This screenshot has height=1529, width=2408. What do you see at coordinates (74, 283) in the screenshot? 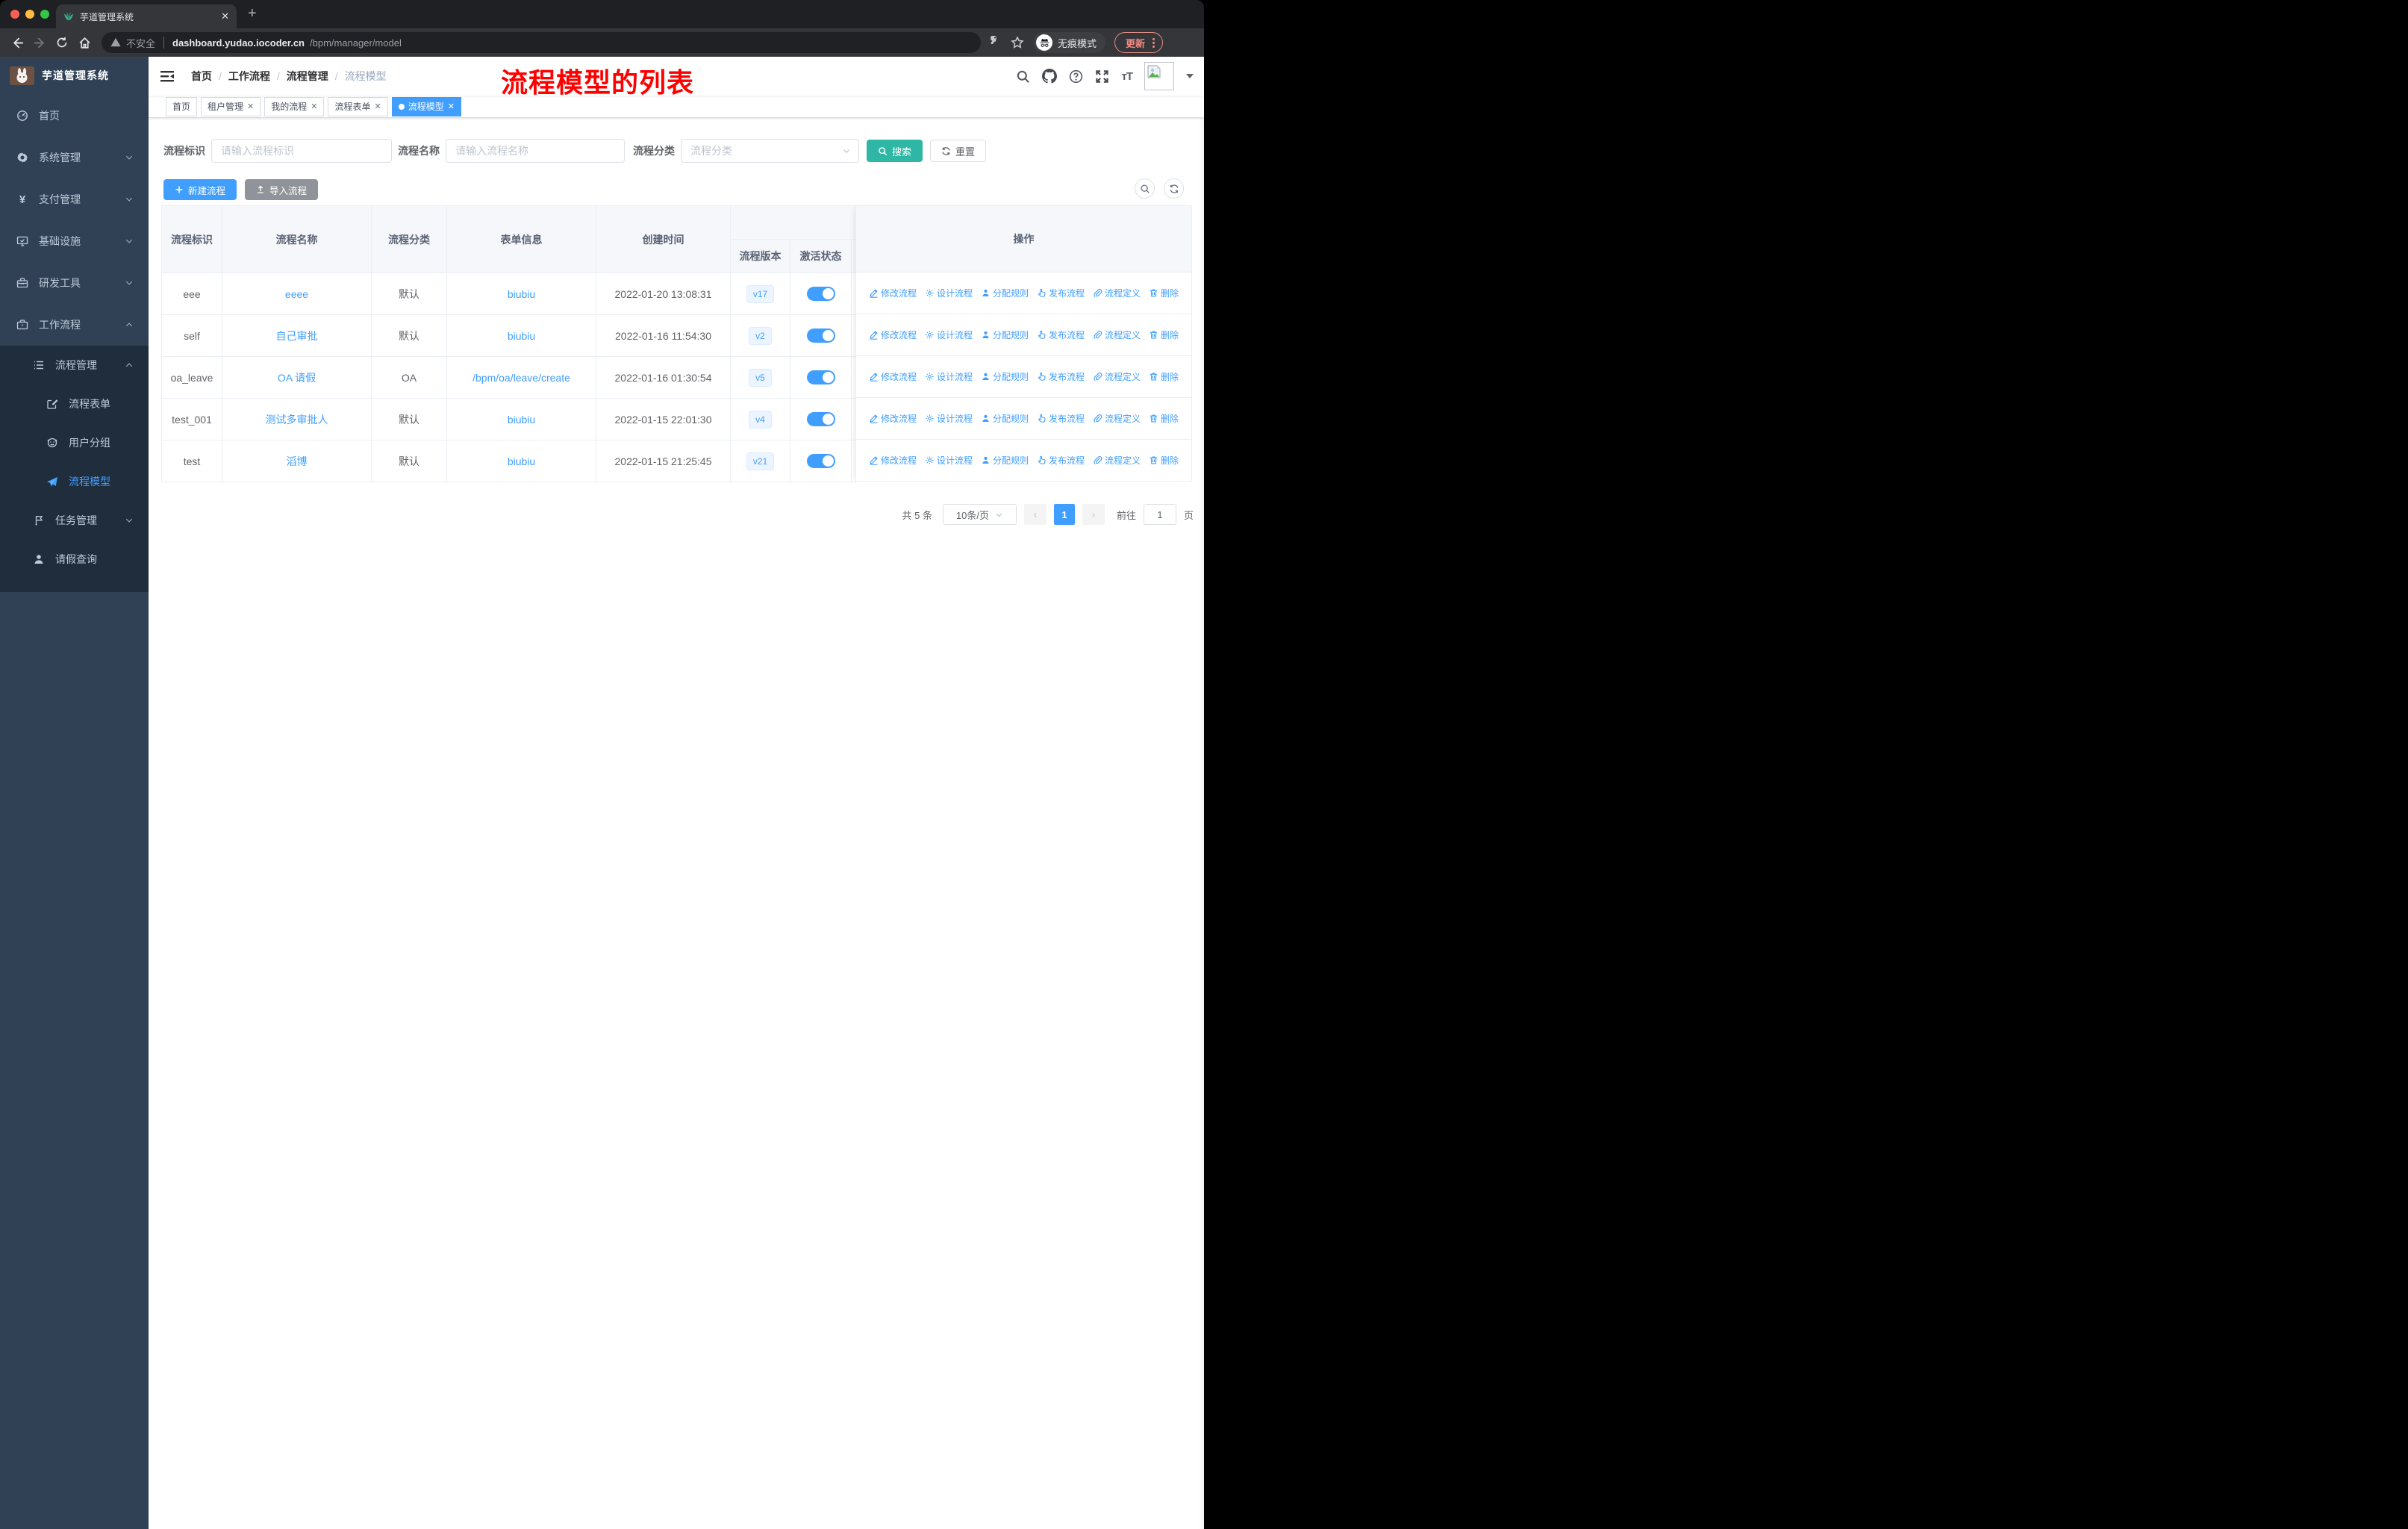
I see `sidebar-item-研发工具: 研发工具` at bounding box center [74, 283].